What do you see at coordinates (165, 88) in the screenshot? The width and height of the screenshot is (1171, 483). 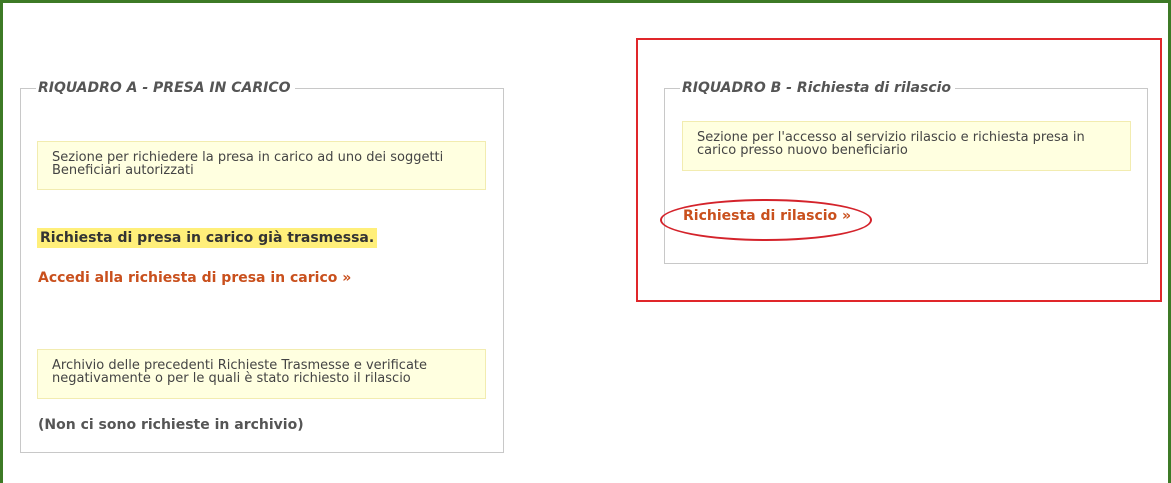 I see `panel-a-legend: RIQUADRO A - PRESA IN CARICO` at bounding box center [165, 88].